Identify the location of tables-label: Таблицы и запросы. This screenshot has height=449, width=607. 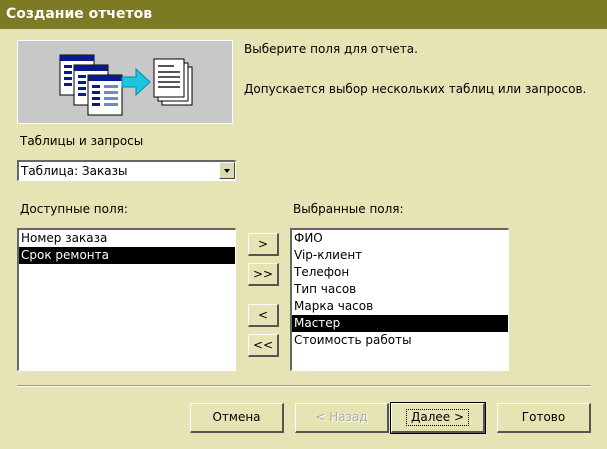
(82, 141).